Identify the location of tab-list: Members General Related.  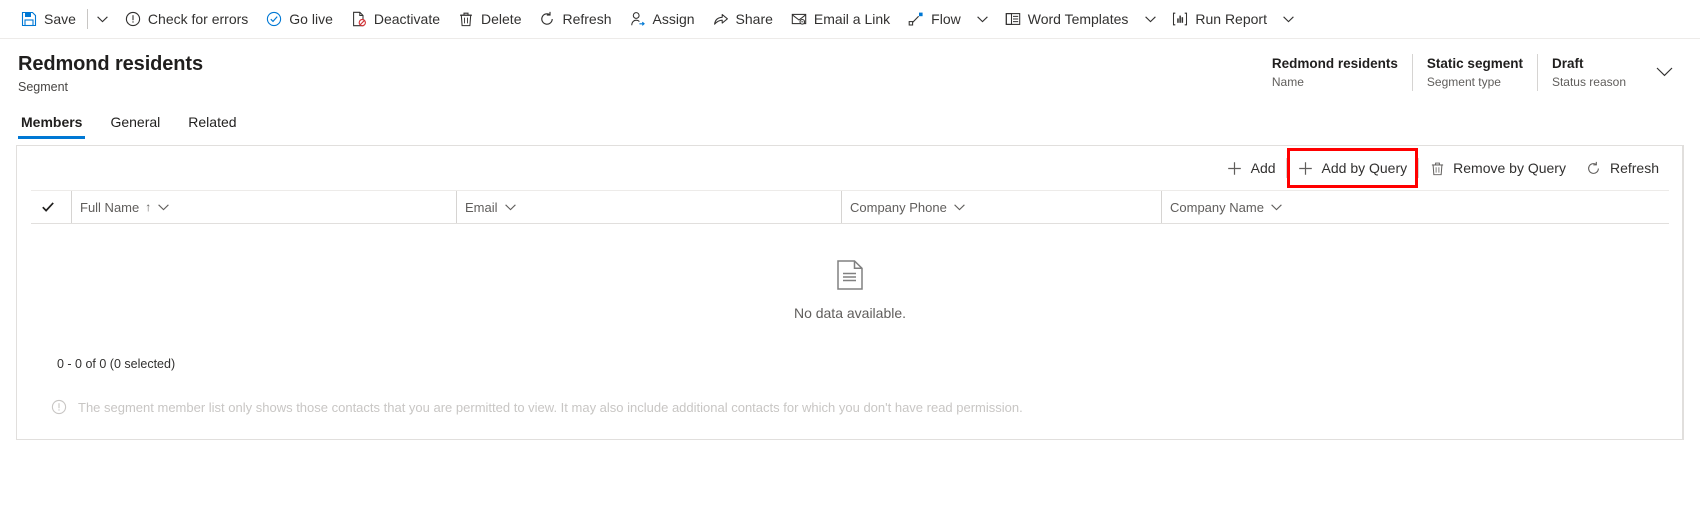
(850, 122).